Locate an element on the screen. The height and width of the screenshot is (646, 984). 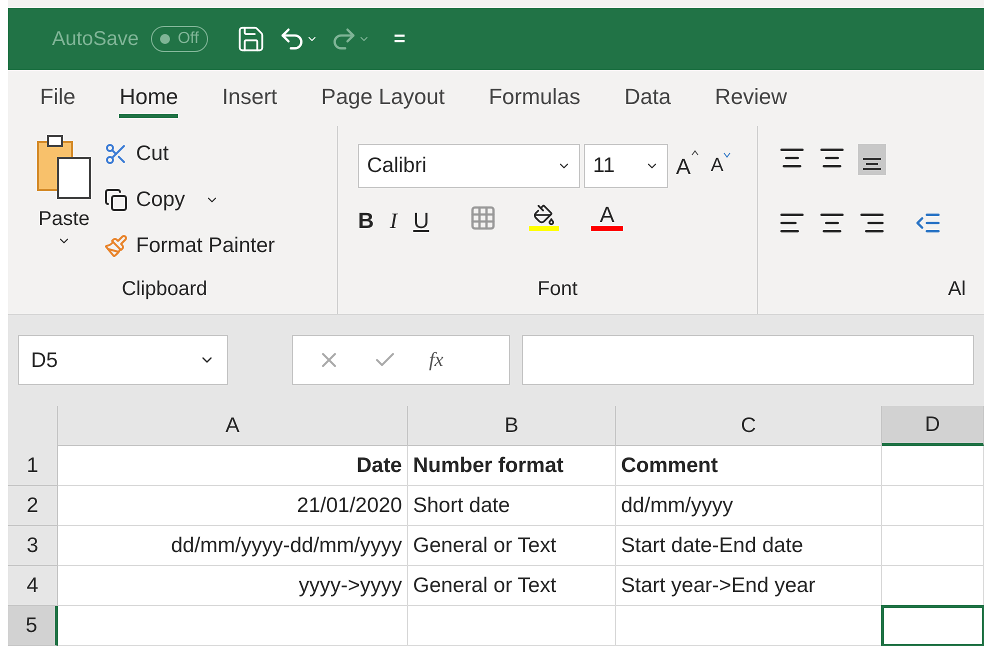
group-label: Clipboard is located at coordinates (164, 289).